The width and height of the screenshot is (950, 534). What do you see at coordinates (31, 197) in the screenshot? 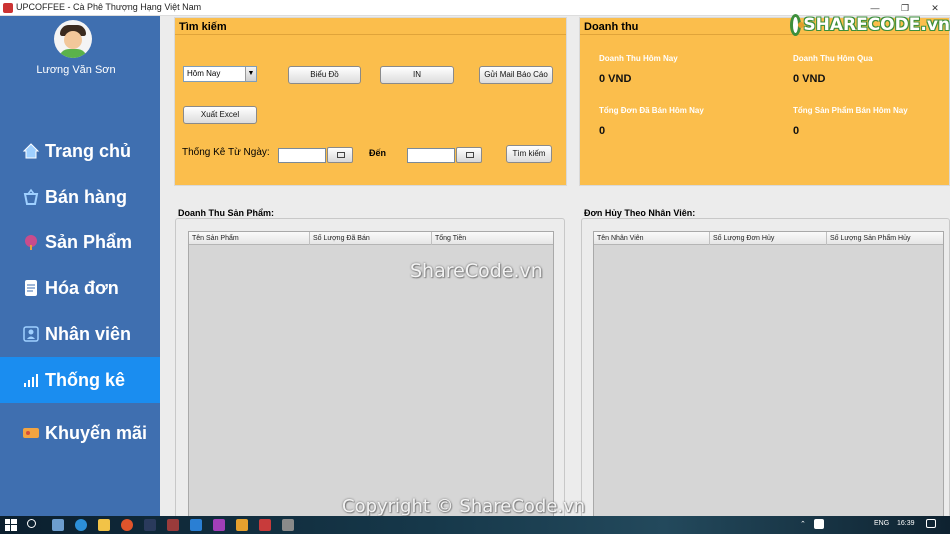
I see `basket-icon` at bounding box center [31, 197].